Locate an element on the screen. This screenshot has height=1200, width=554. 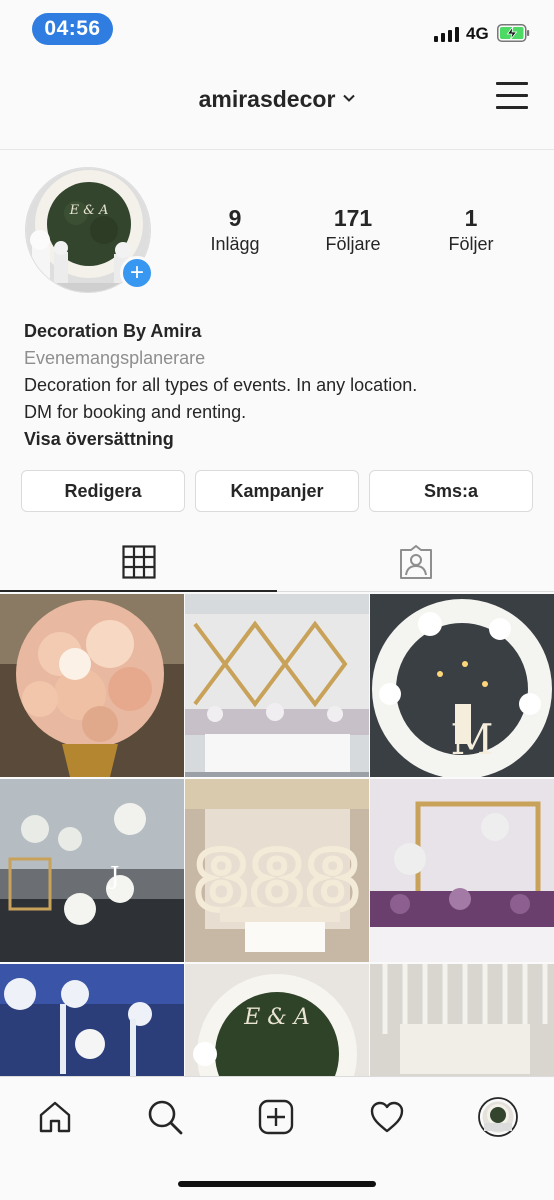
tab-tagged is located at coordinates (415, 562).